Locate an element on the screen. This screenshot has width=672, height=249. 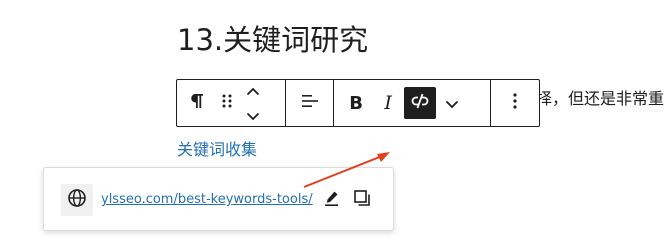
drag-handle-icon is located at coordinates (227, 103).